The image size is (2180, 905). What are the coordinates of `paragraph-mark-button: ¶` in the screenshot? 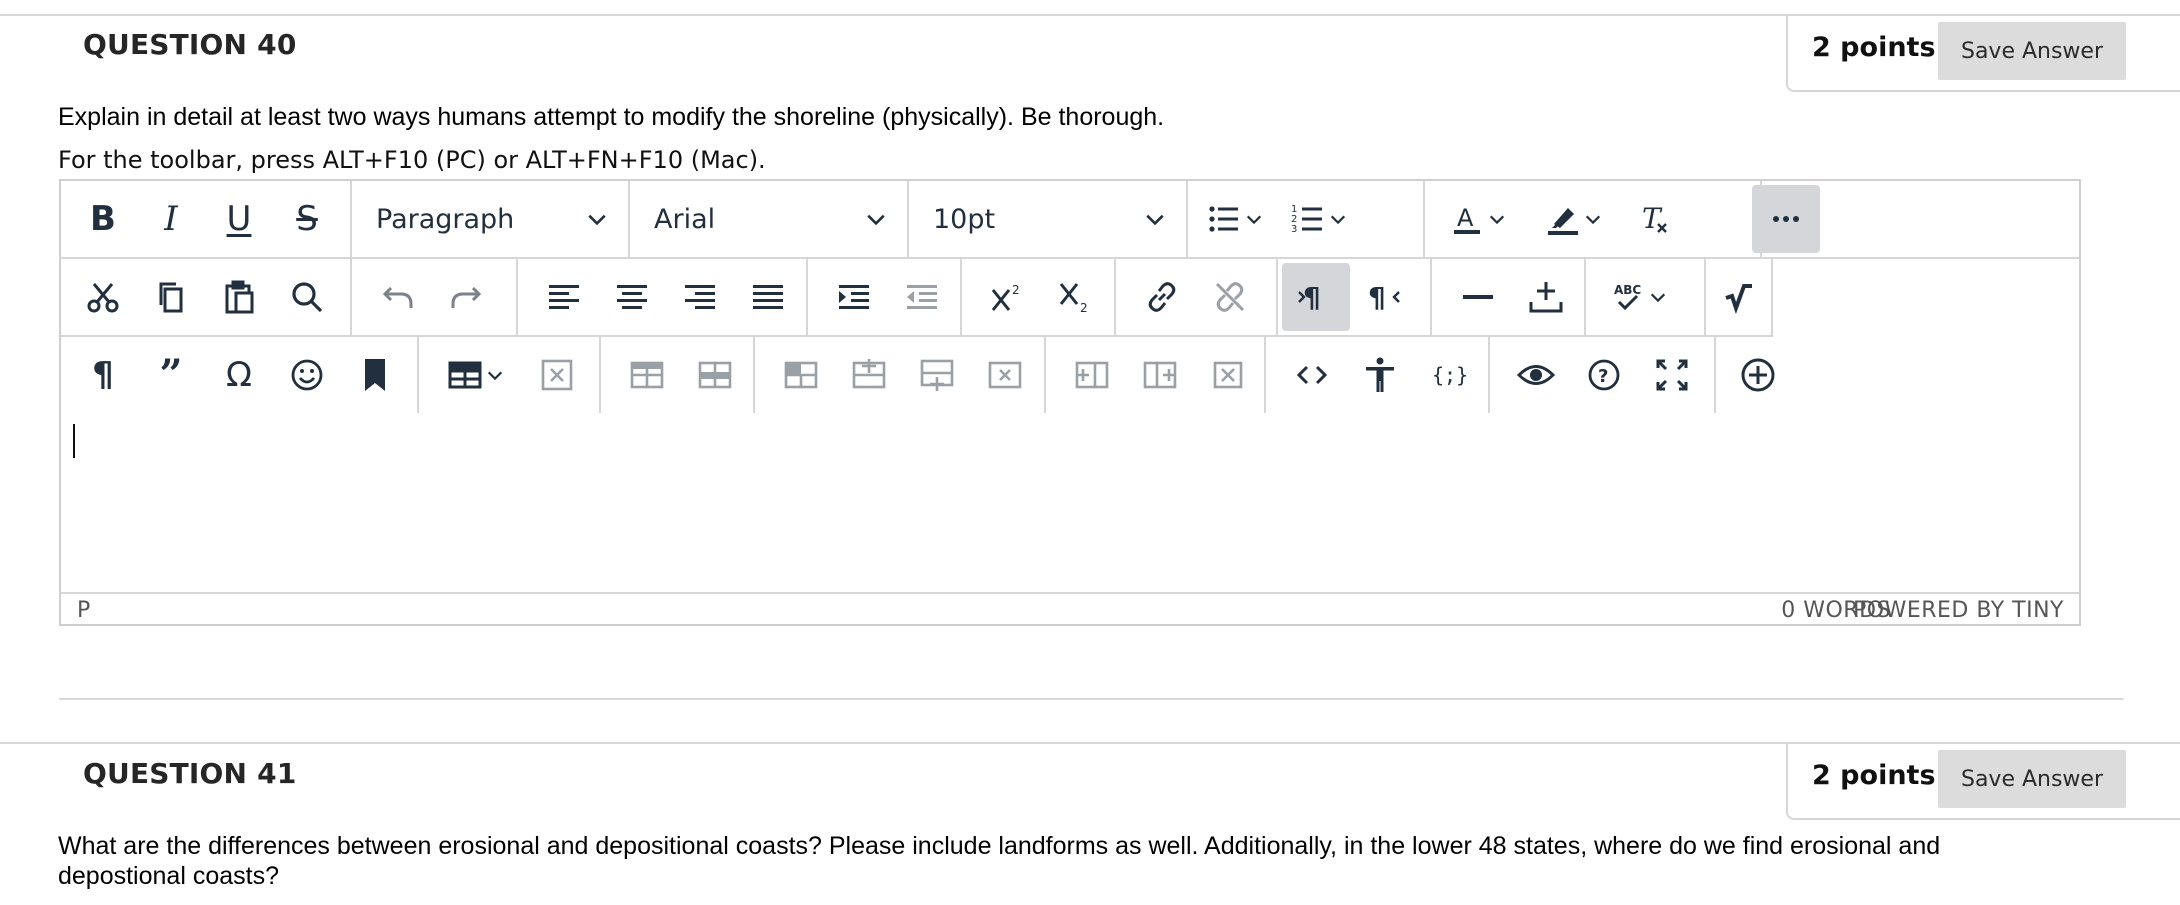 It's located at (103, 375).